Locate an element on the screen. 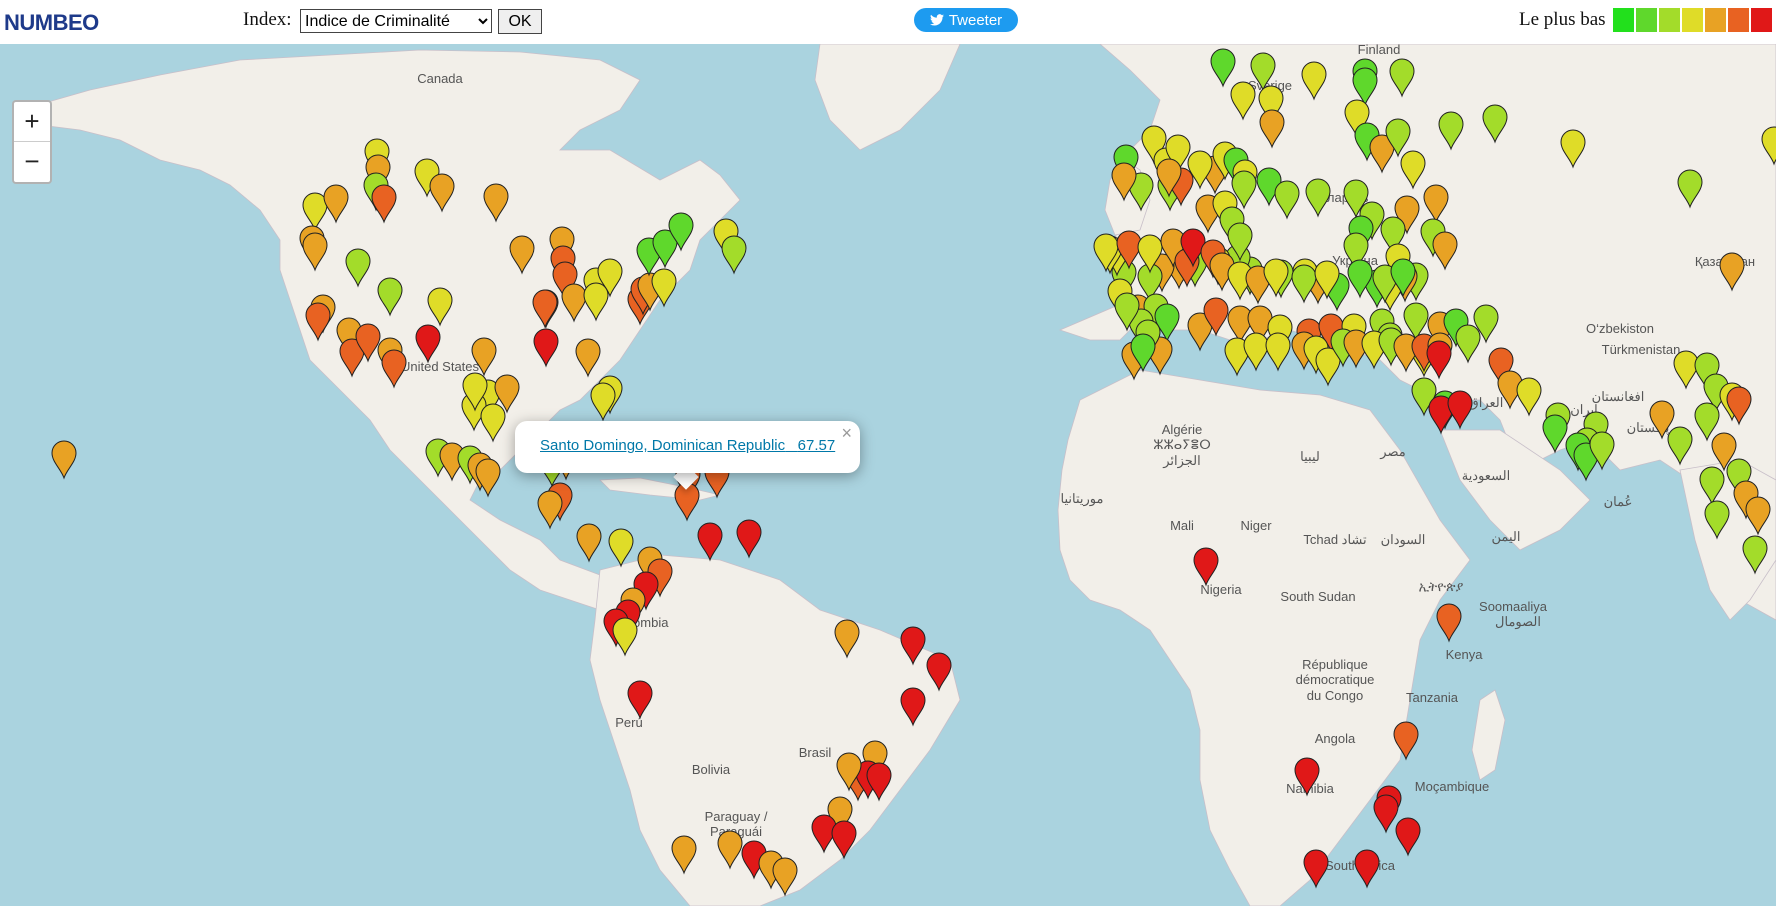  map-place-label: ኢትዮጵያ is located at coordinates (1441, 586).